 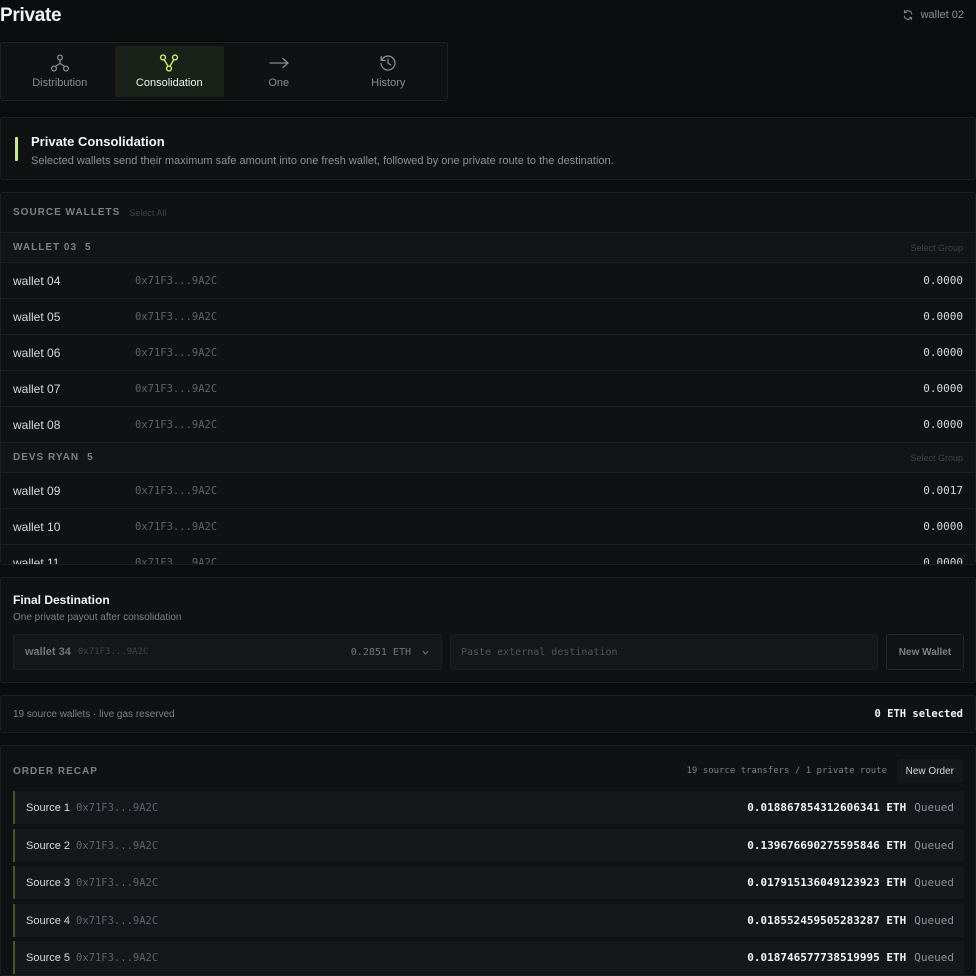 I want to click on tab-label: History, so click(x=388, y=83).